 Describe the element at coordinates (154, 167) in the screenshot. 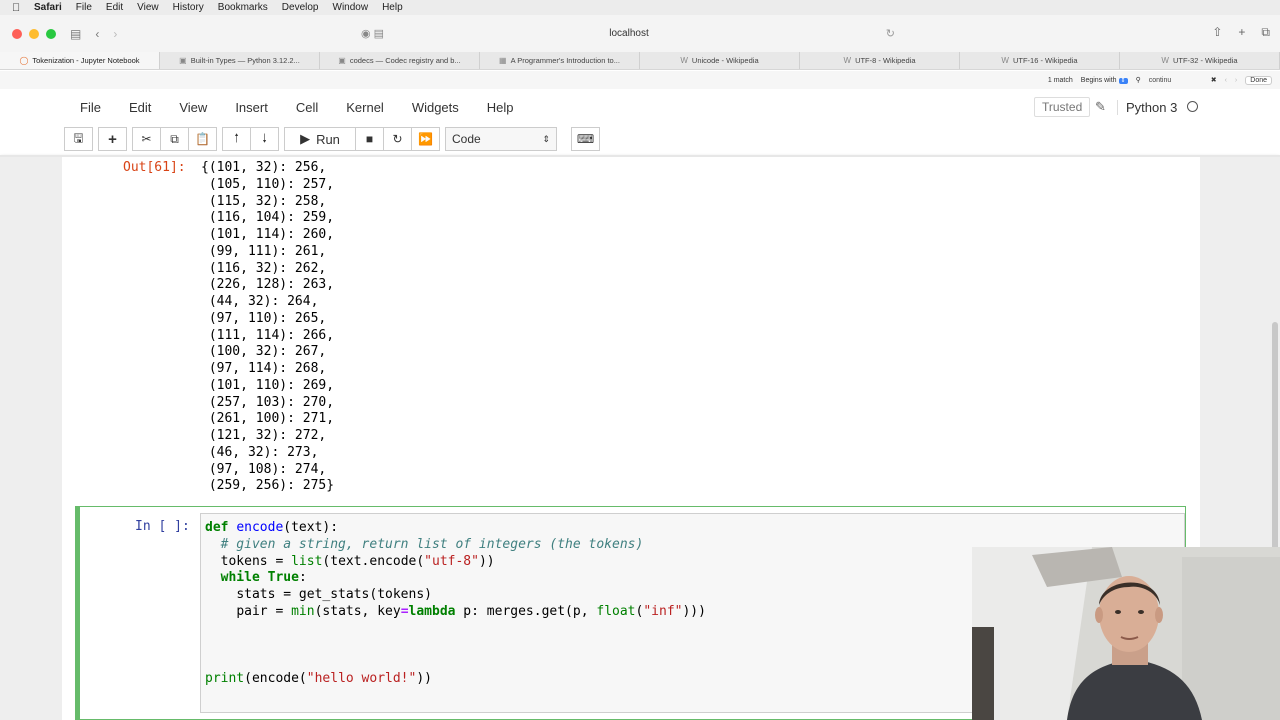

I see `output-prompt: Out[61]:` at that location.